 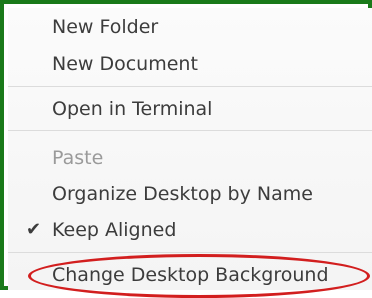 I want to click on menu-item-keep-aligned: ✔ Keep Aligned, so click(x=190, y=230).